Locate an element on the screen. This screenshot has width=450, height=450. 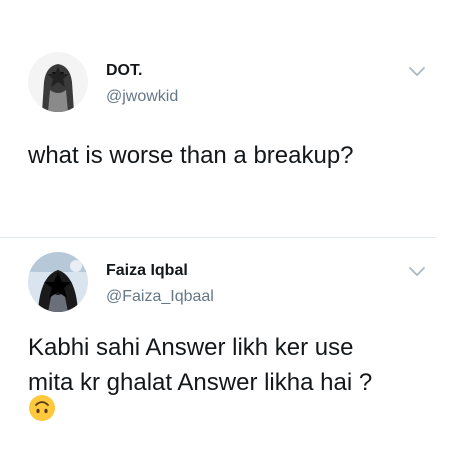
tweet-text-line: mita kr ghalat Answer likha hai ? is located at coordinates (200, 382).